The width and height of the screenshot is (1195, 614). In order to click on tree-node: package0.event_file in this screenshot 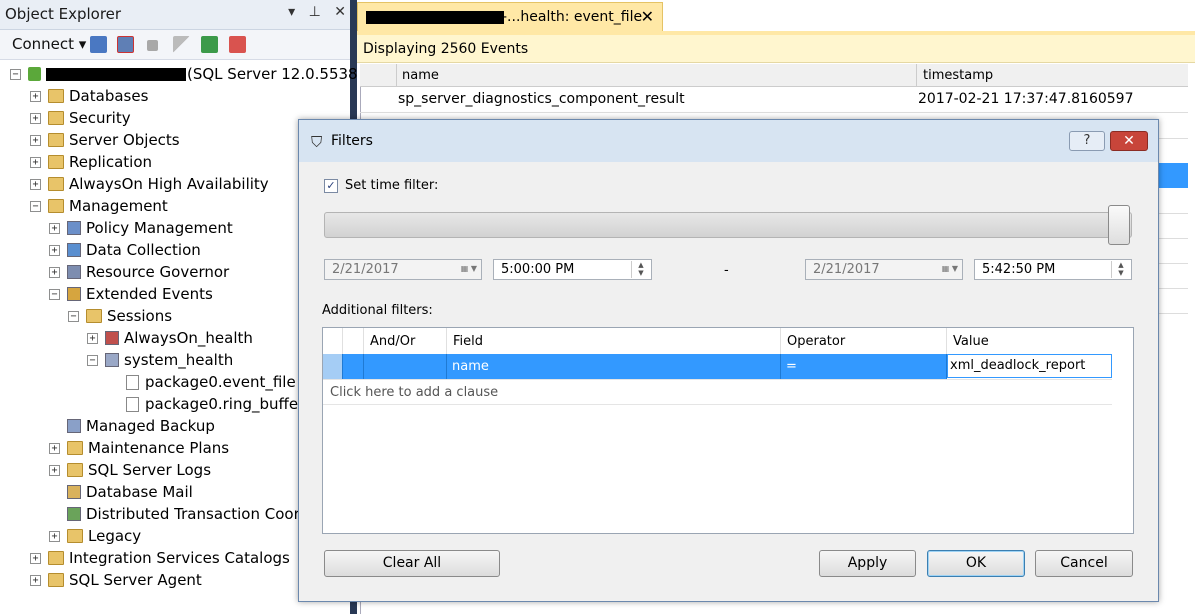, I will do `click(201, 382)`.